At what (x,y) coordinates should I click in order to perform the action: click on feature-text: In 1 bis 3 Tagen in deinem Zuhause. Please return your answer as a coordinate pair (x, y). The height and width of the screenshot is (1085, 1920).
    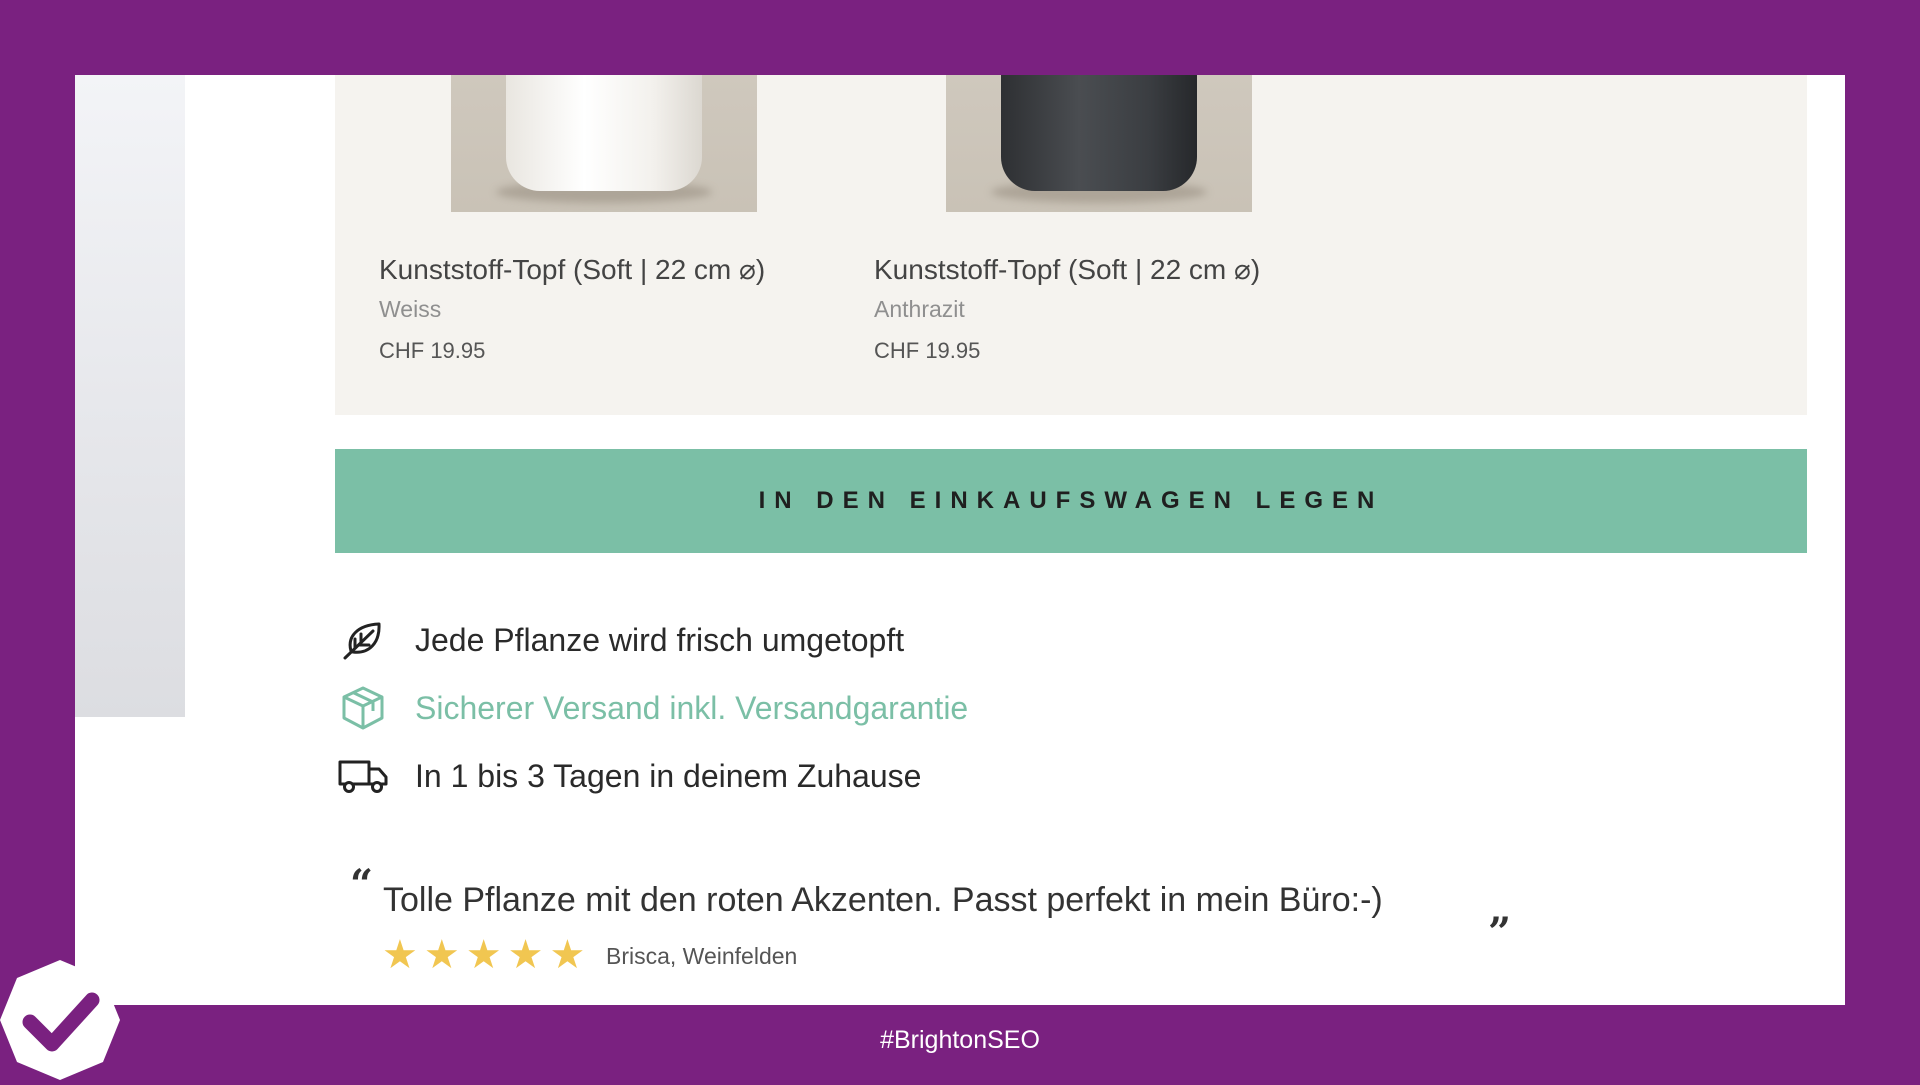
    Looking at the image, I should click on (668, 775).